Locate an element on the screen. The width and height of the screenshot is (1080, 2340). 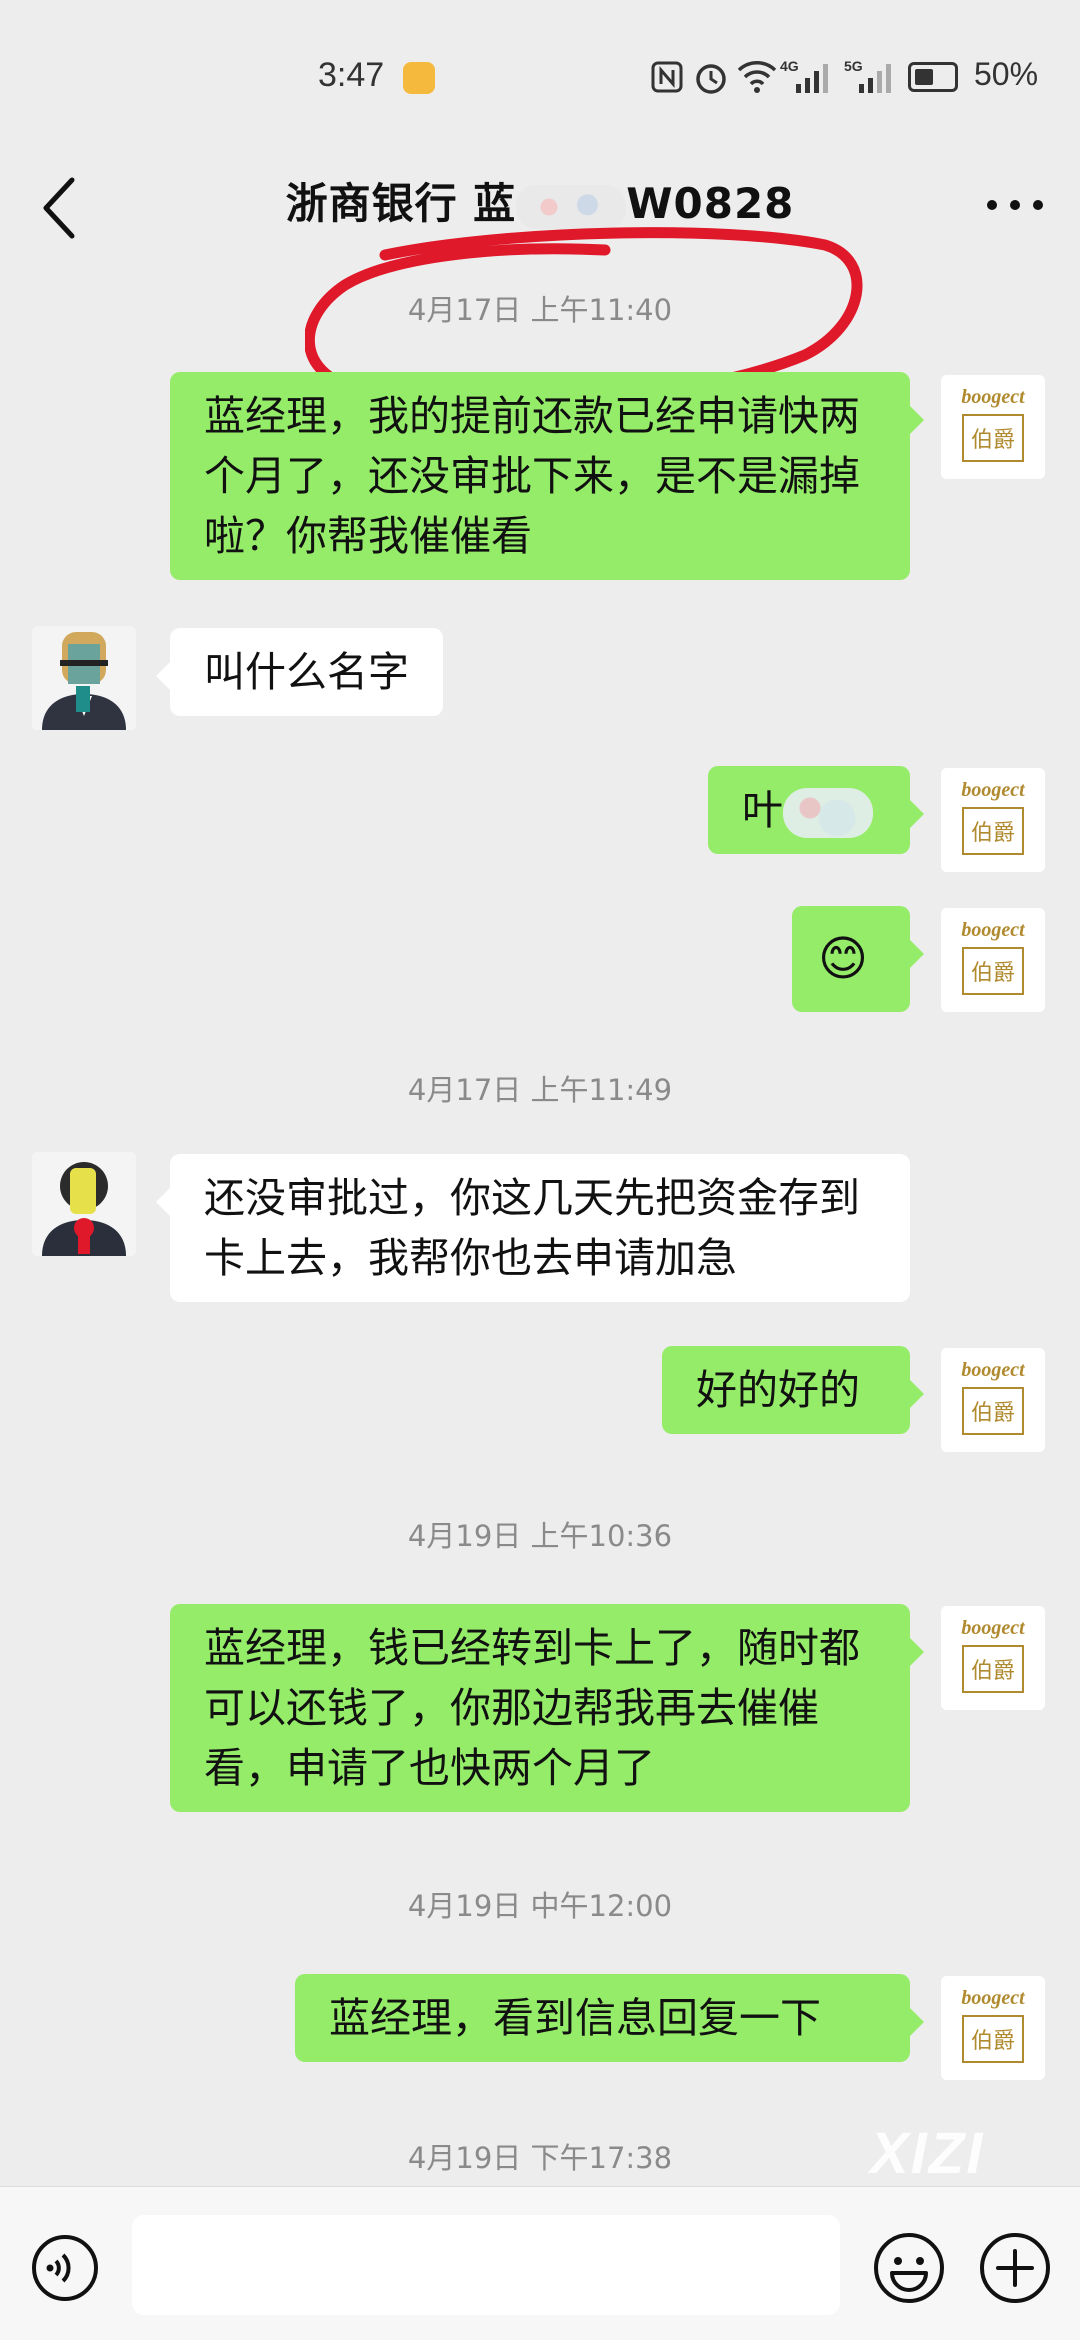
voice-input-icon is located at coordinates (65, 2268).